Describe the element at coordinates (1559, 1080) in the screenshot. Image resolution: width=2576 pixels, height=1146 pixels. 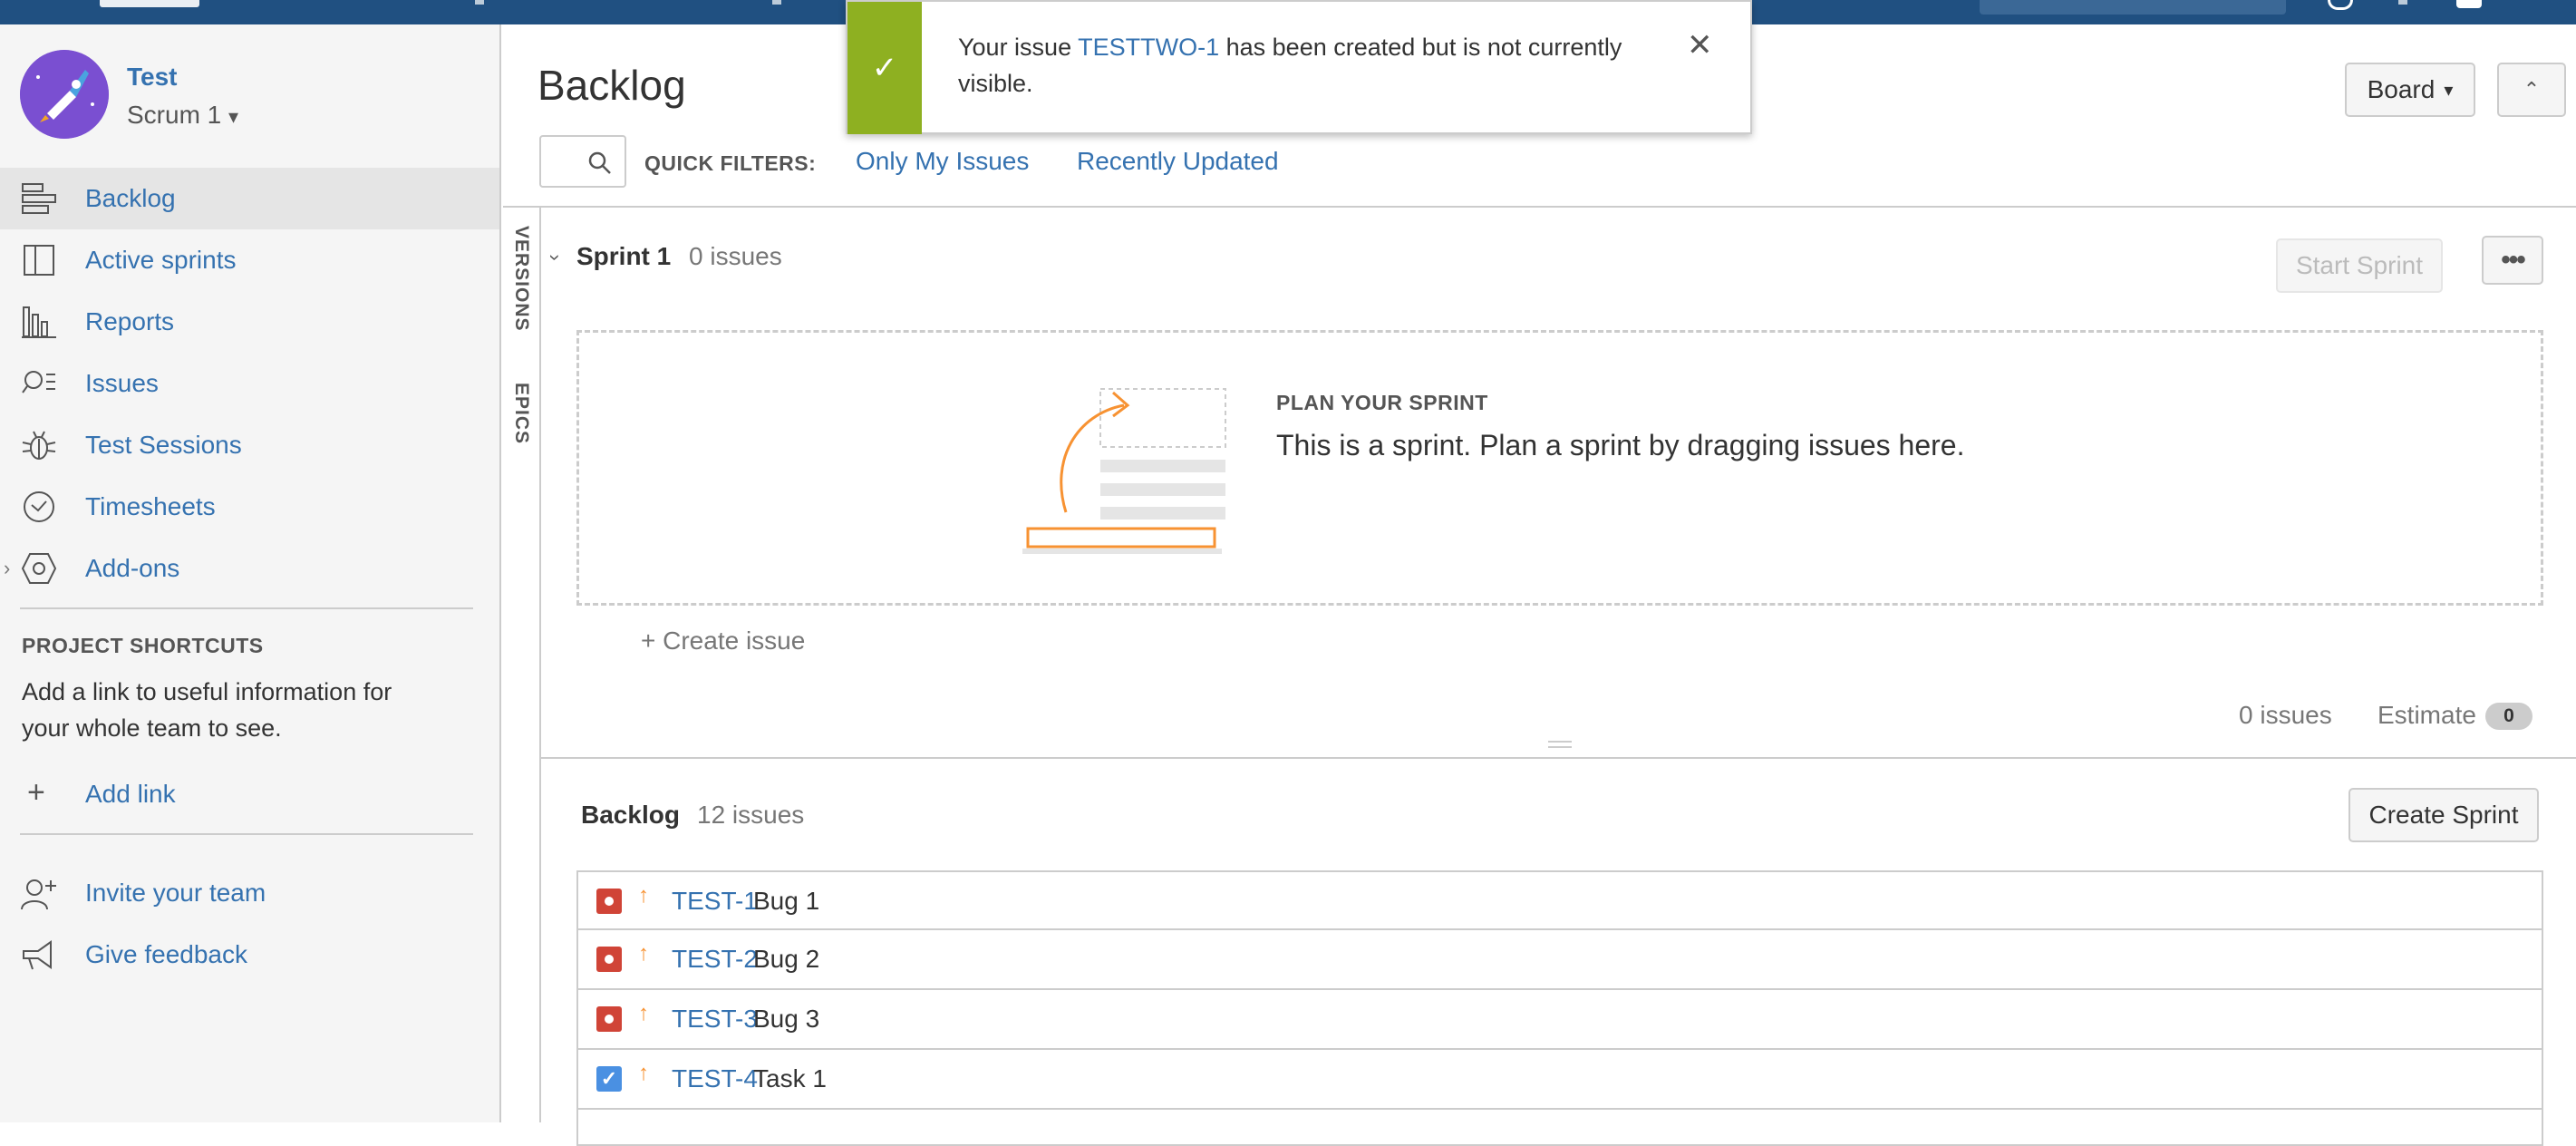
I see `issue-row: ✓ ↑ TEST-4 Task 1` at that location.